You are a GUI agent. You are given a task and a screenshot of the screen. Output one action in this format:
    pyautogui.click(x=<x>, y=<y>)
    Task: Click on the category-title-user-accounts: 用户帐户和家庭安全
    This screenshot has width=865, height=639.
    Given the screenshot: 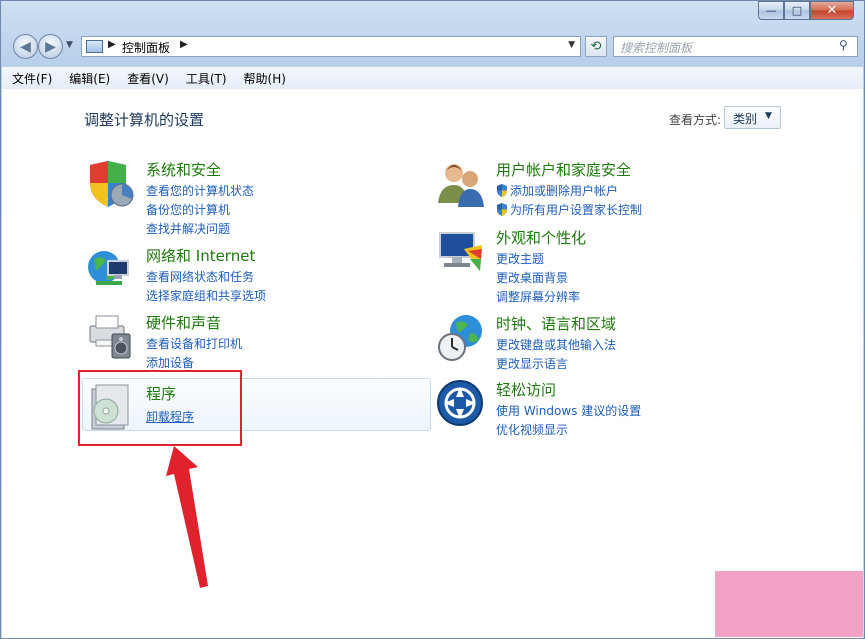 What is the action you would take?
    pyautogui.click(x=563, y=169)
    